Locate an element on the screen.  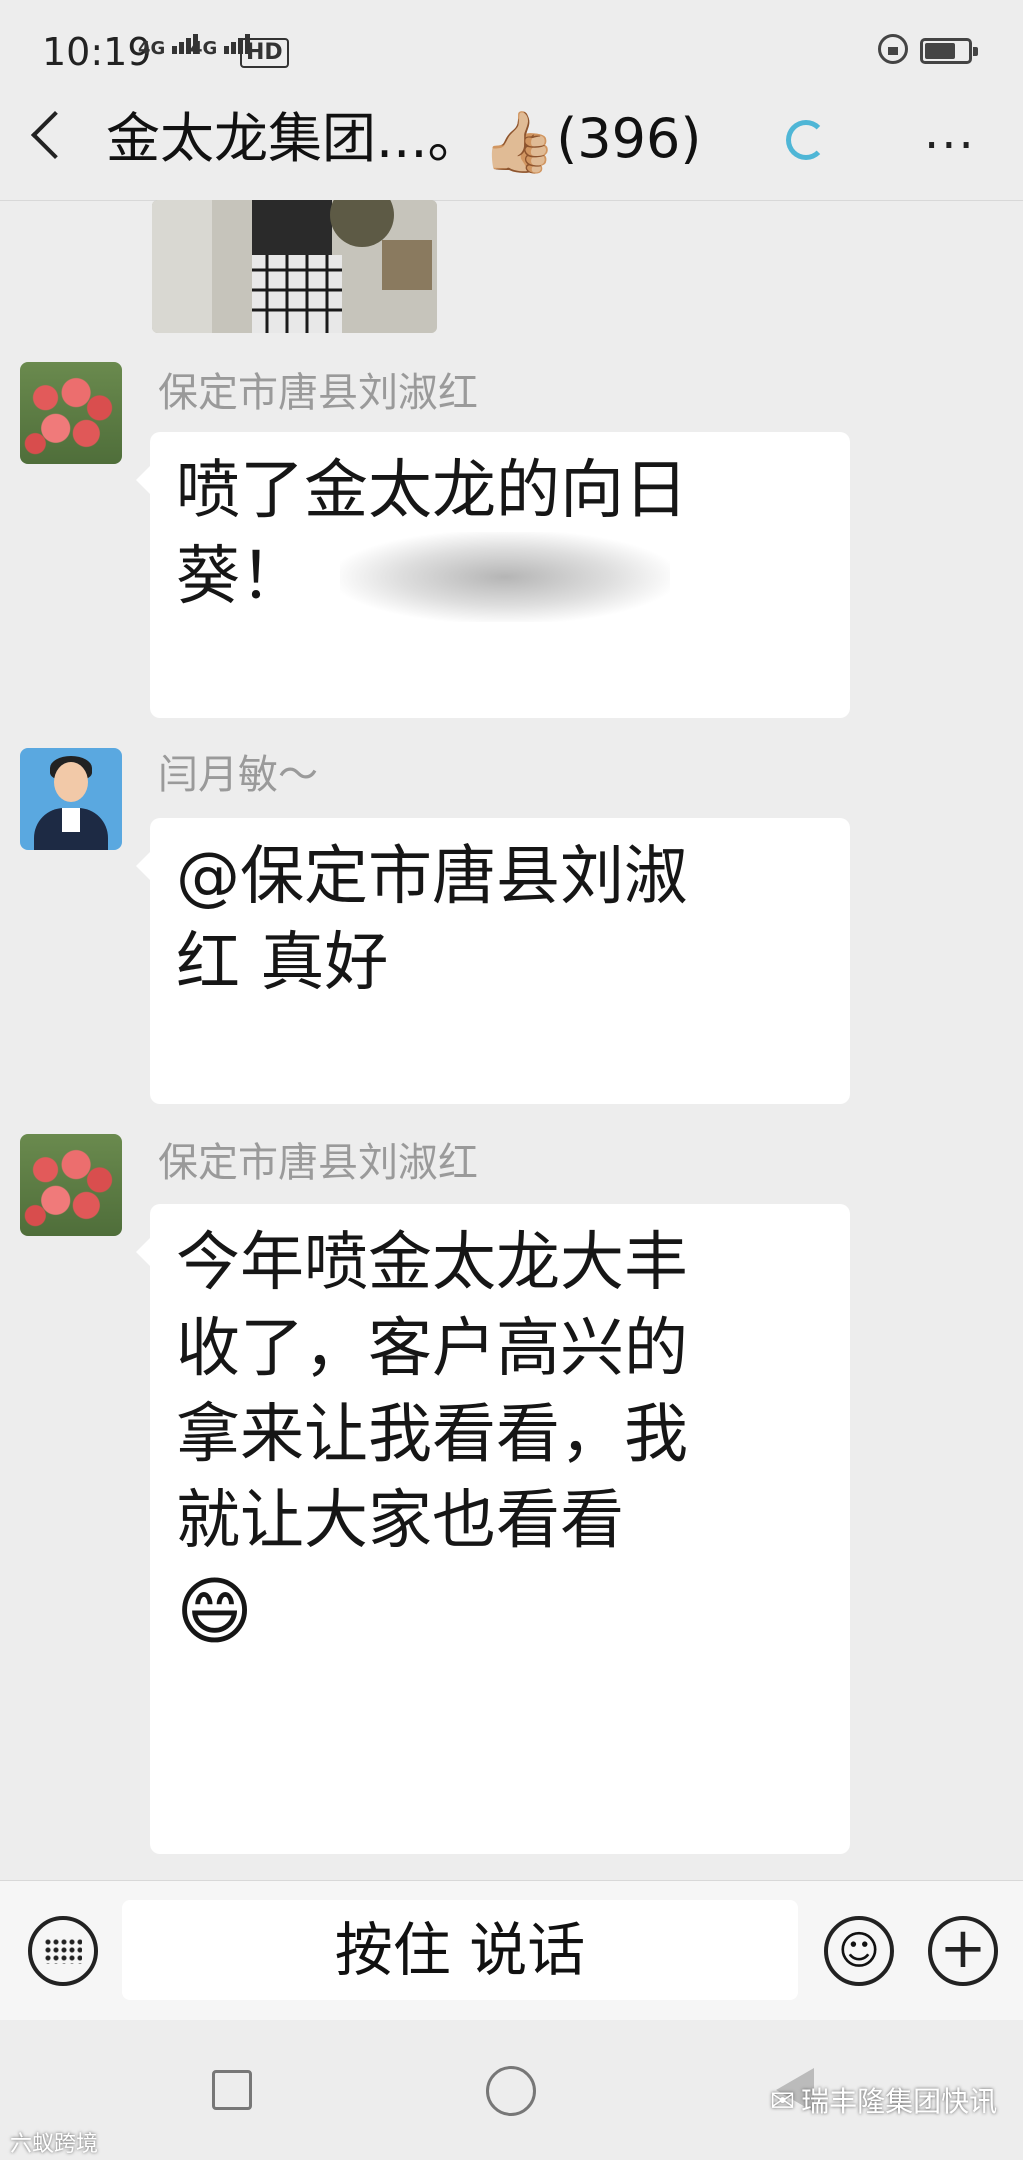
watermark-right: ✉ 瑞丰隆集团快讯 is located at coordinates (884, 2101).